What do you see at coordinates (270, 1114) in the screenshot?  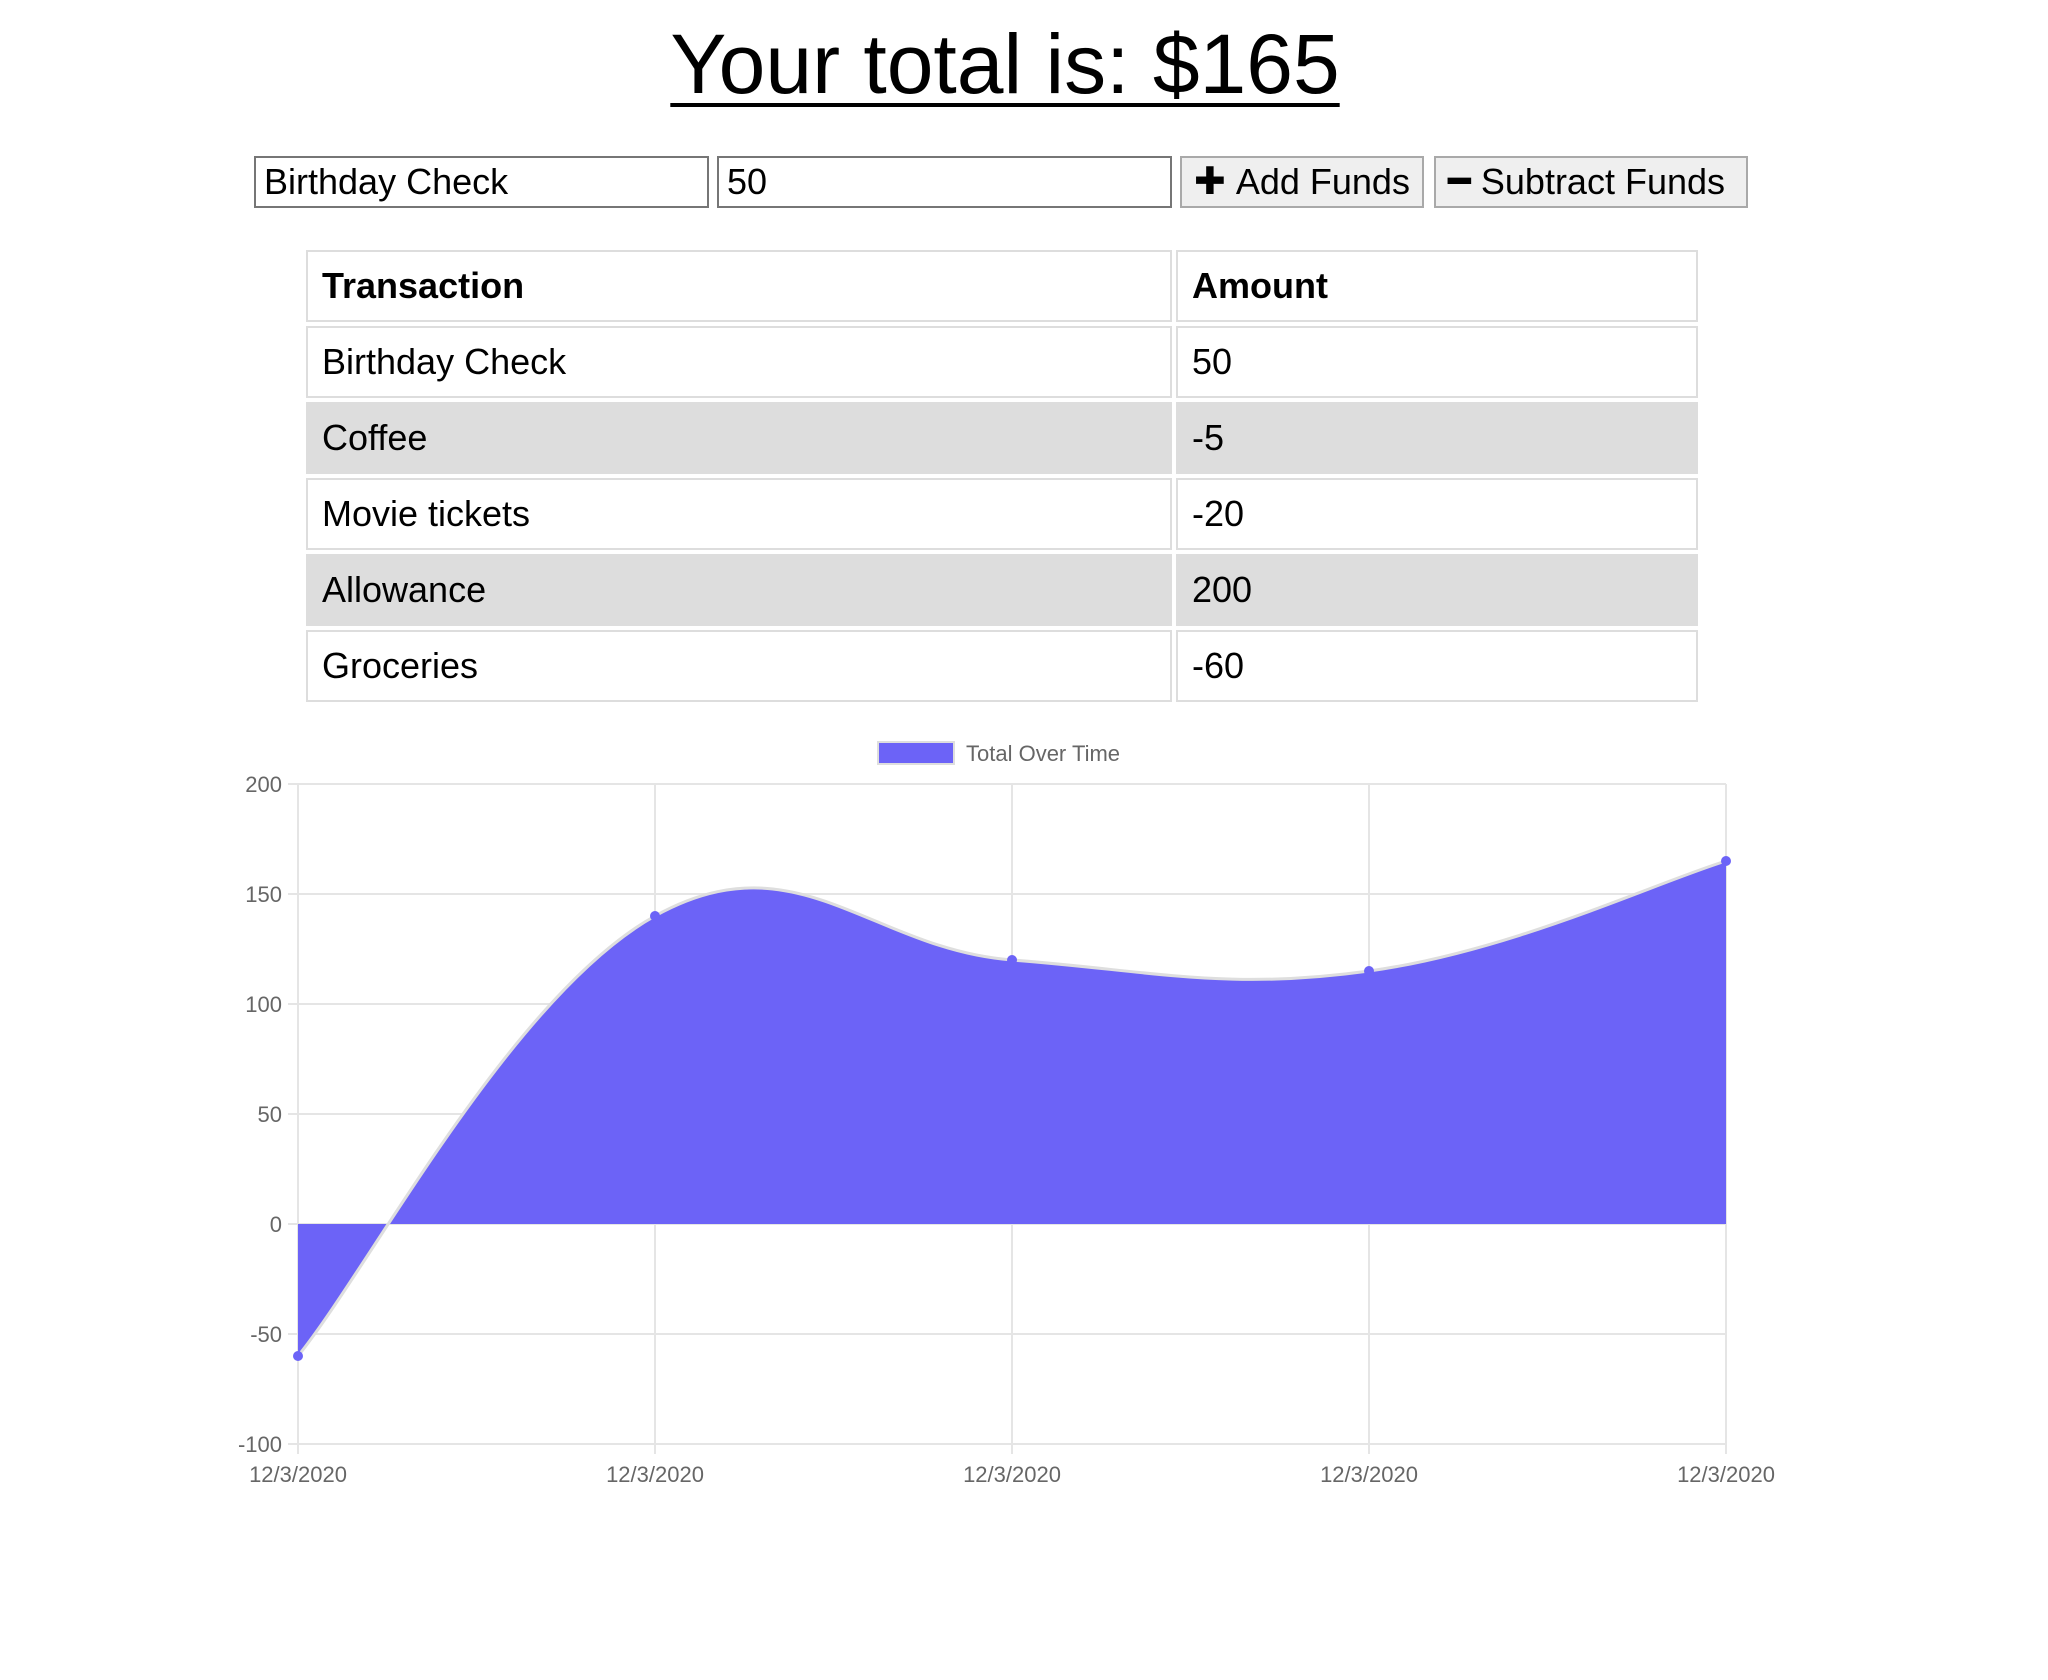 I see `y-tick-label: 50` at bounding box center [270, 1114].